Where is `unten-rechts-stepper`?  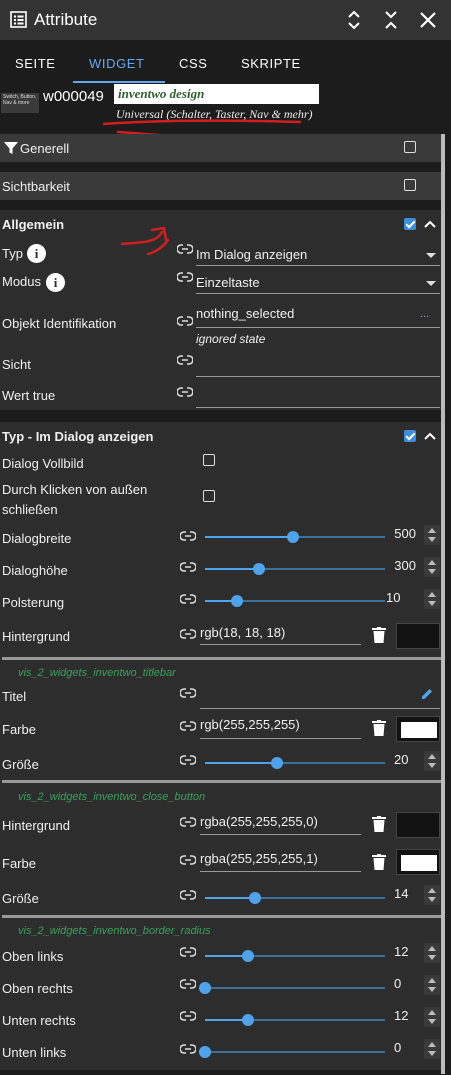
unten-rechts-stepper is located at coordinates (432, 1017).